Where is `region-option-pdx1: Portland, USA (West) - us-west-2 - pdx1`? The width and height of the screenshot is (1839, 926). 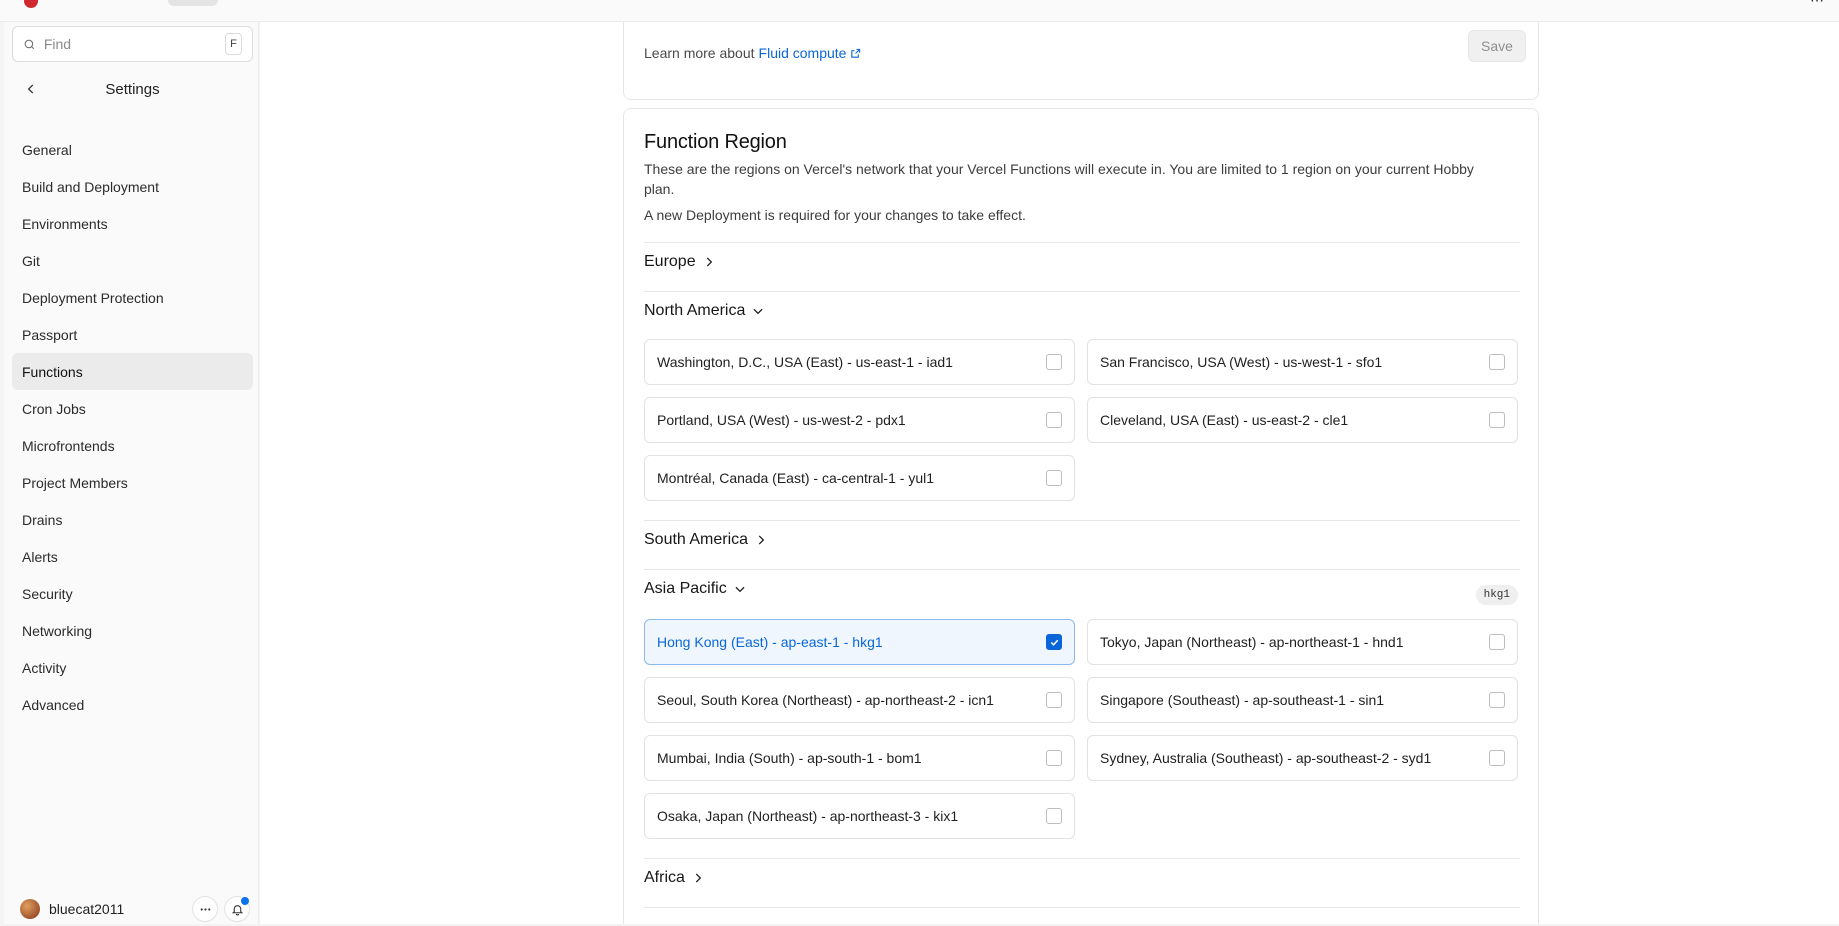 region-option-pdx1: Portland, USA (West) - us-west-2 - pdx1 is located at coordinates (859, 420).